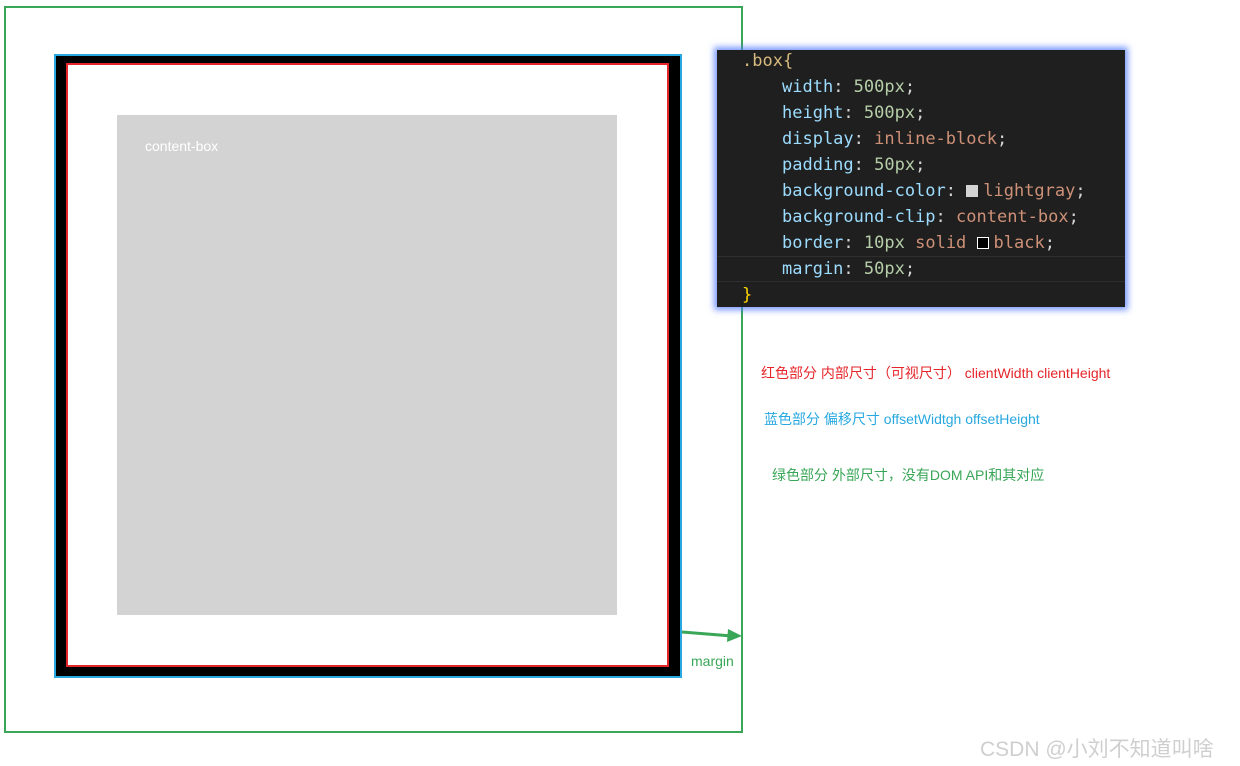 The image size is (1240, 766). I want to click on code-prop: display, so click(818, 139).